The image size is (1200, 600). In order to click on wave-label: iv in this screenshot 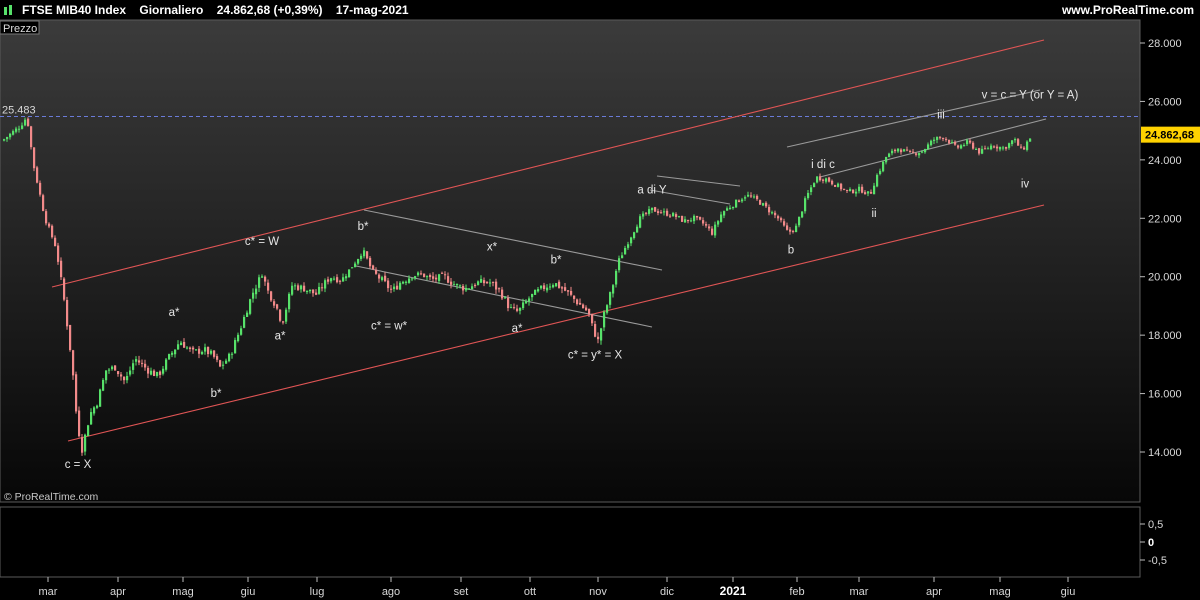, I will do `click(1025, 185)`.